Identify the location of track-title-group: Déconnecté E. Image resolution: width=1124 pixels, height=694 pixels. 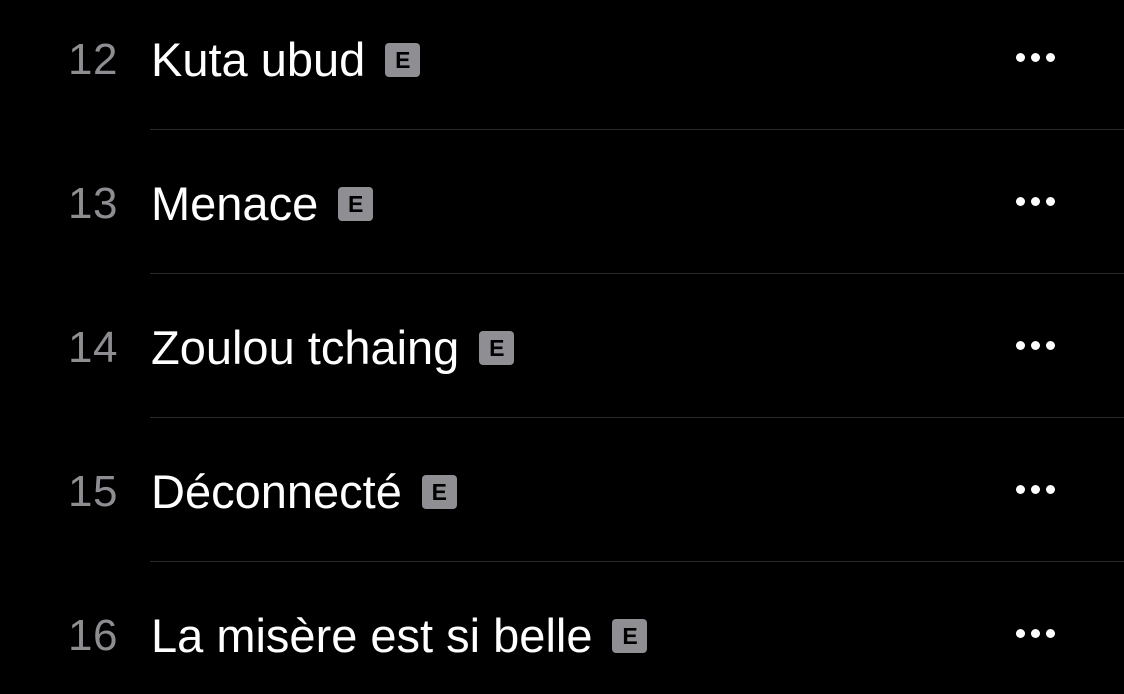
(304, 492).